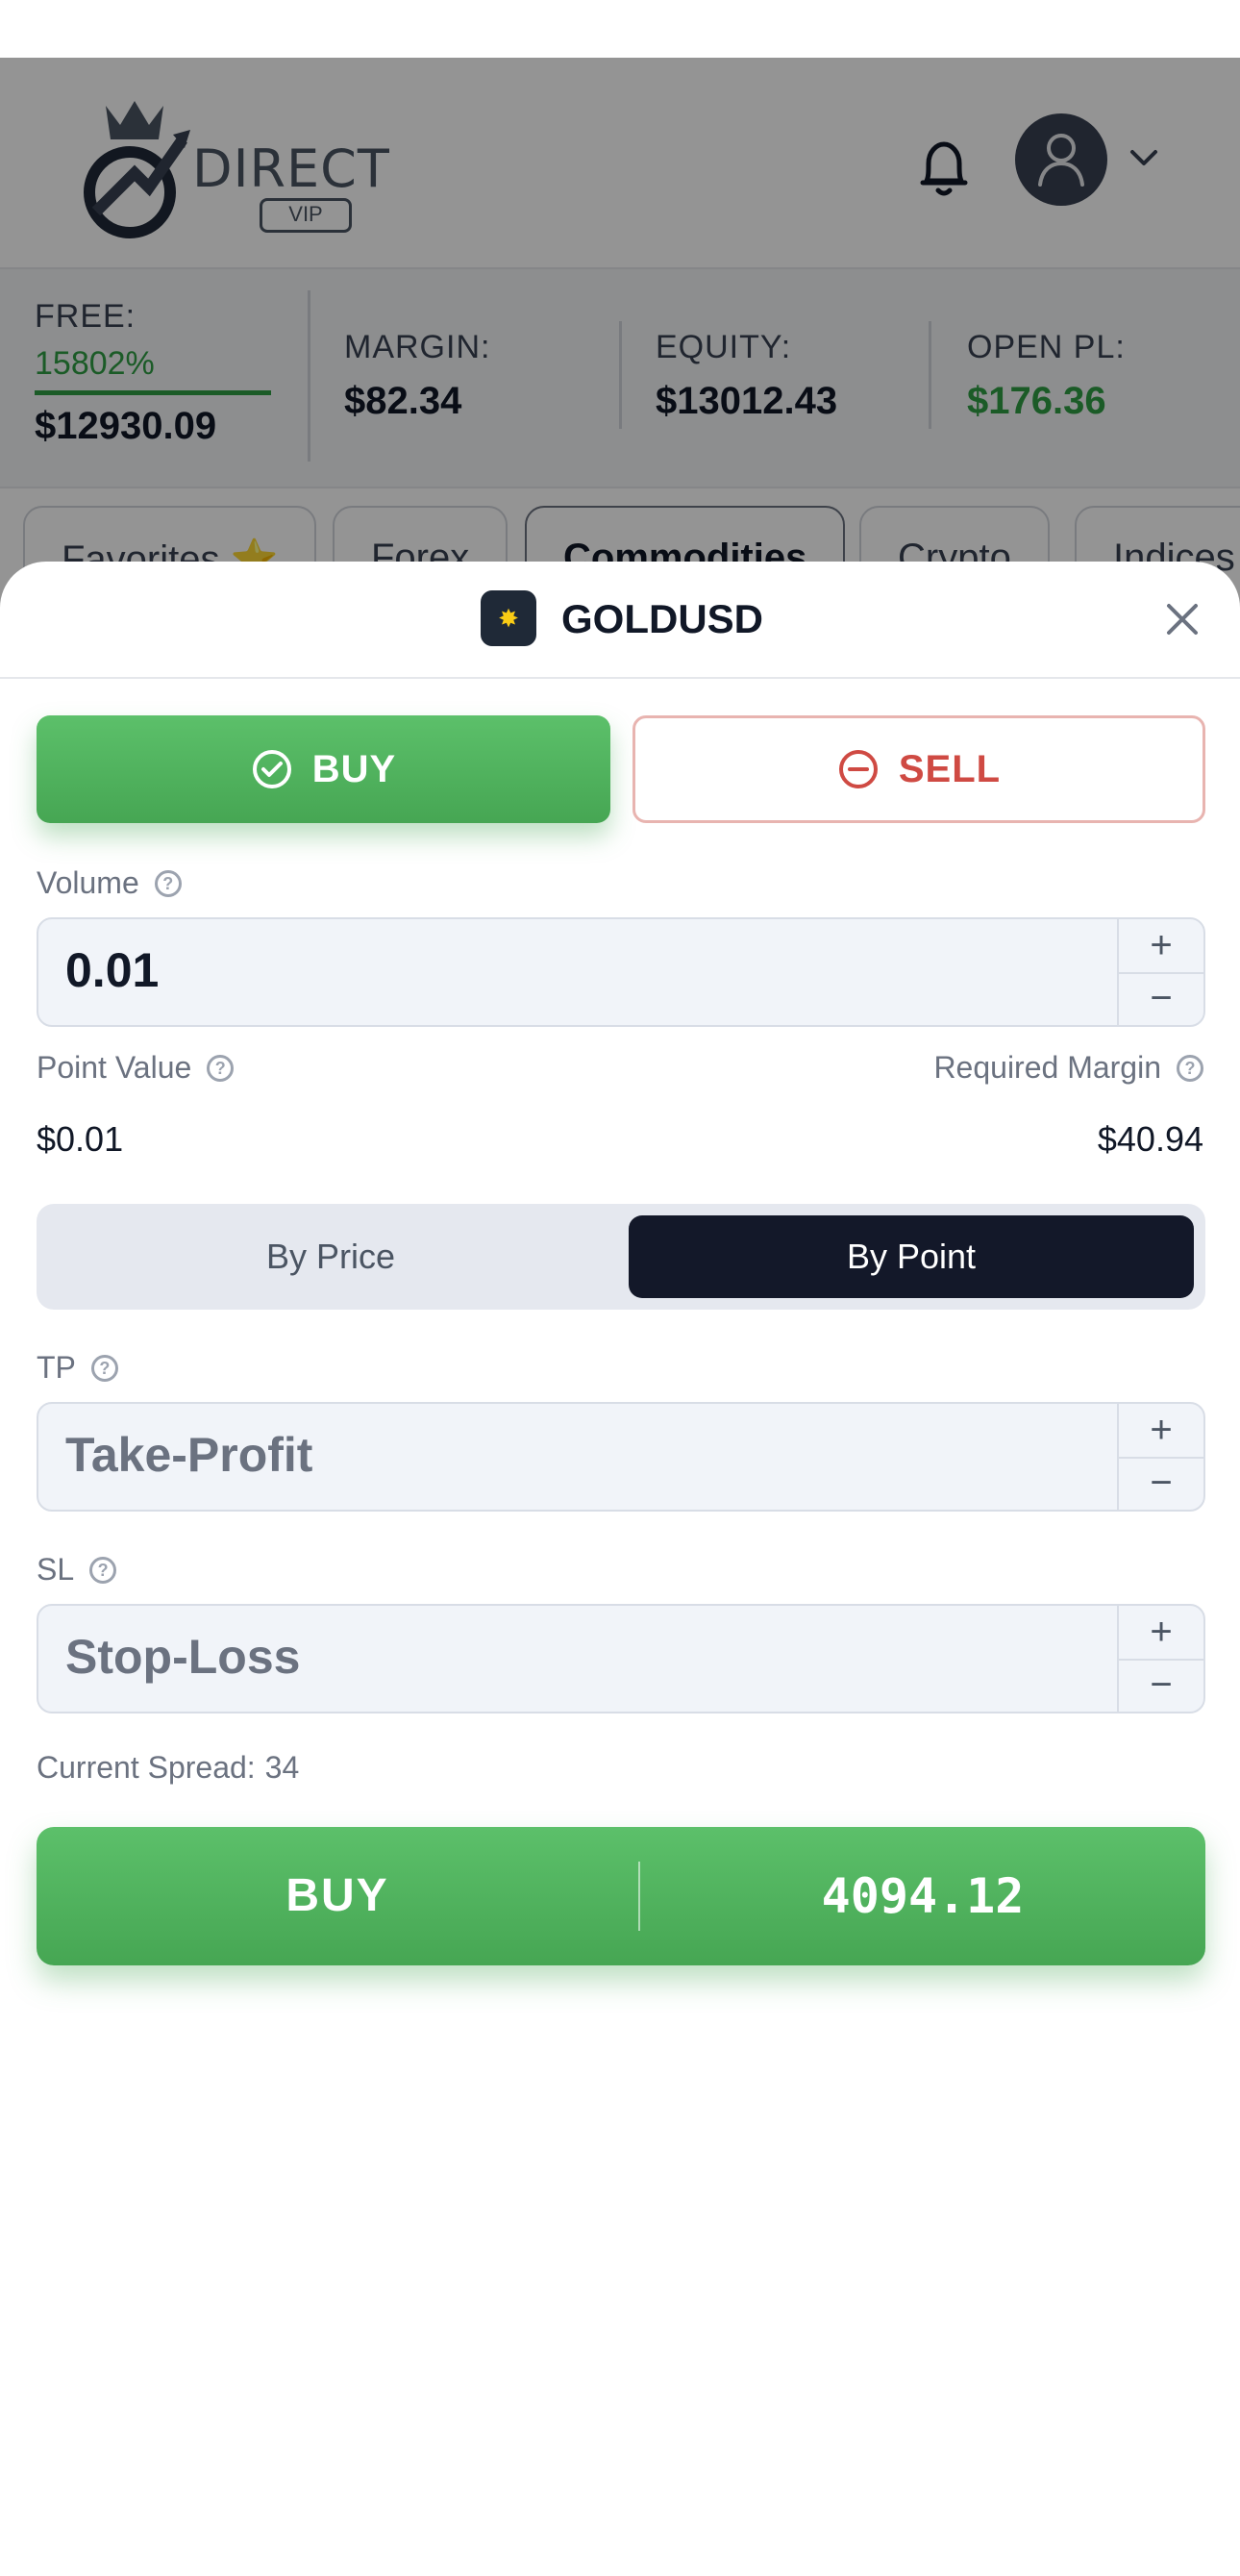 This screenshot has height=2576, width=1240. I want to click on volume-stepper-controls: + −, so click(1160, 972).